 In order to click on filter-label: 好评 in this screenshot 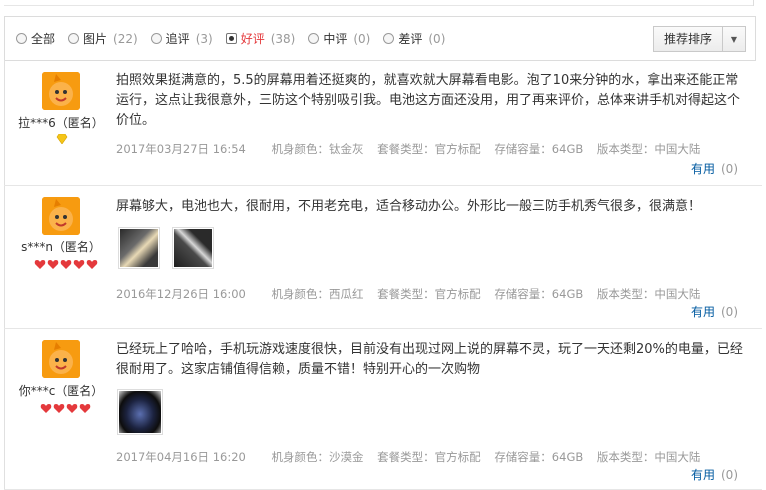, I will do `click(252, 39)`.